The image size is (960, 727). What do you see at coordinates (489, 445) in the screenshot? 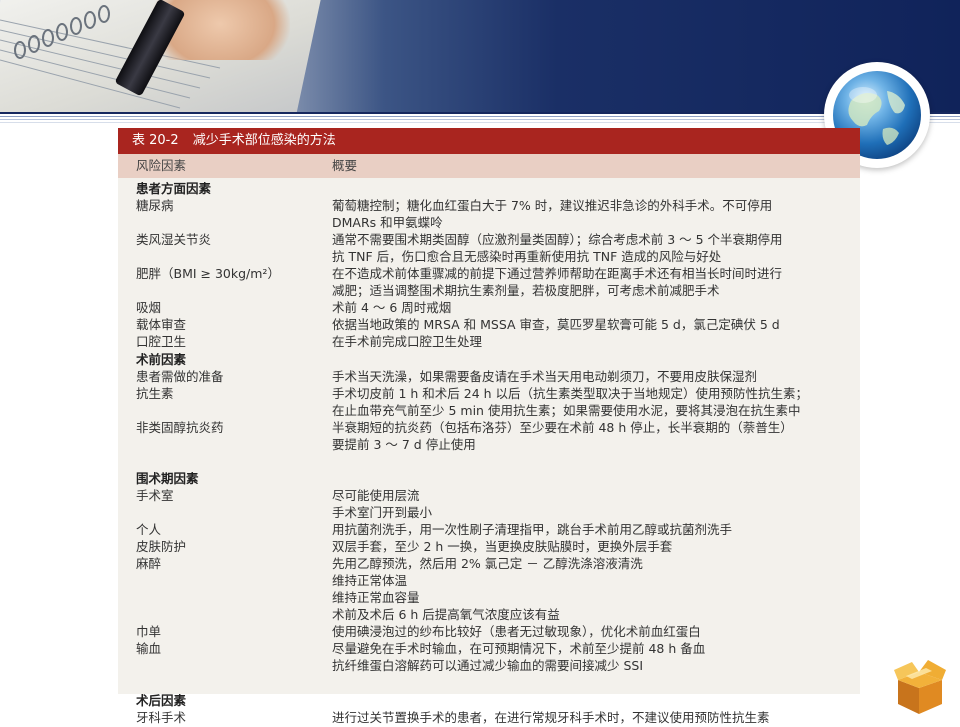
I see `table-row: 要提前 3 ～ 7 d 停止使用` at bounding box center [489, 445].